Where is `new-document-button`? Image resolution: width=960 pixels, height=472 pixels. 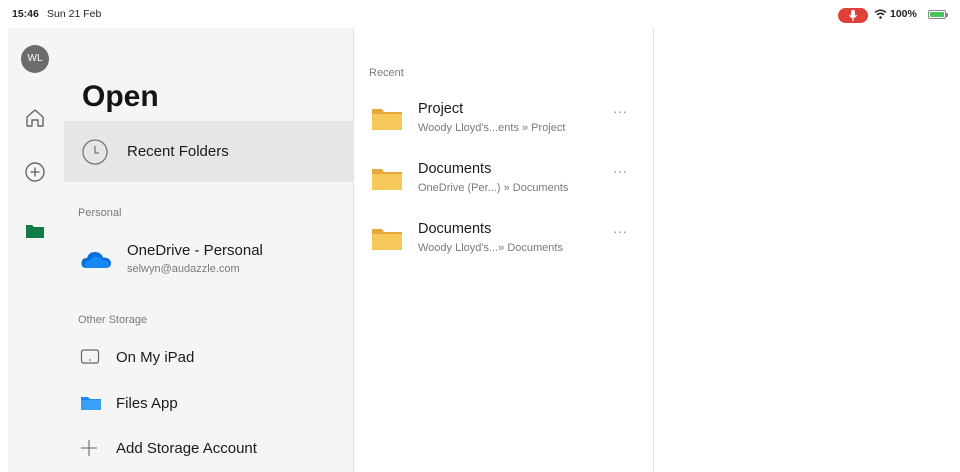
new-document-button is located at coordinates (35, 172).